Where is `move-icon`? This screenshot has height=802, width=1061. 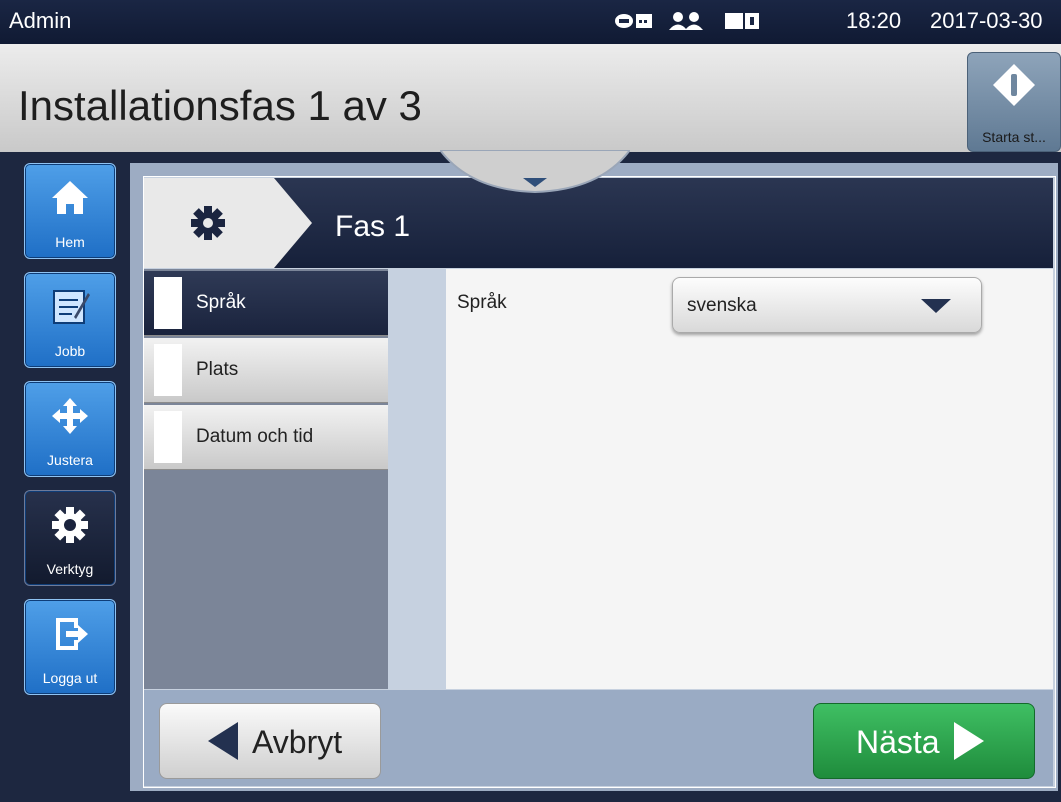
move-icon is located at coordinates (70, 416).